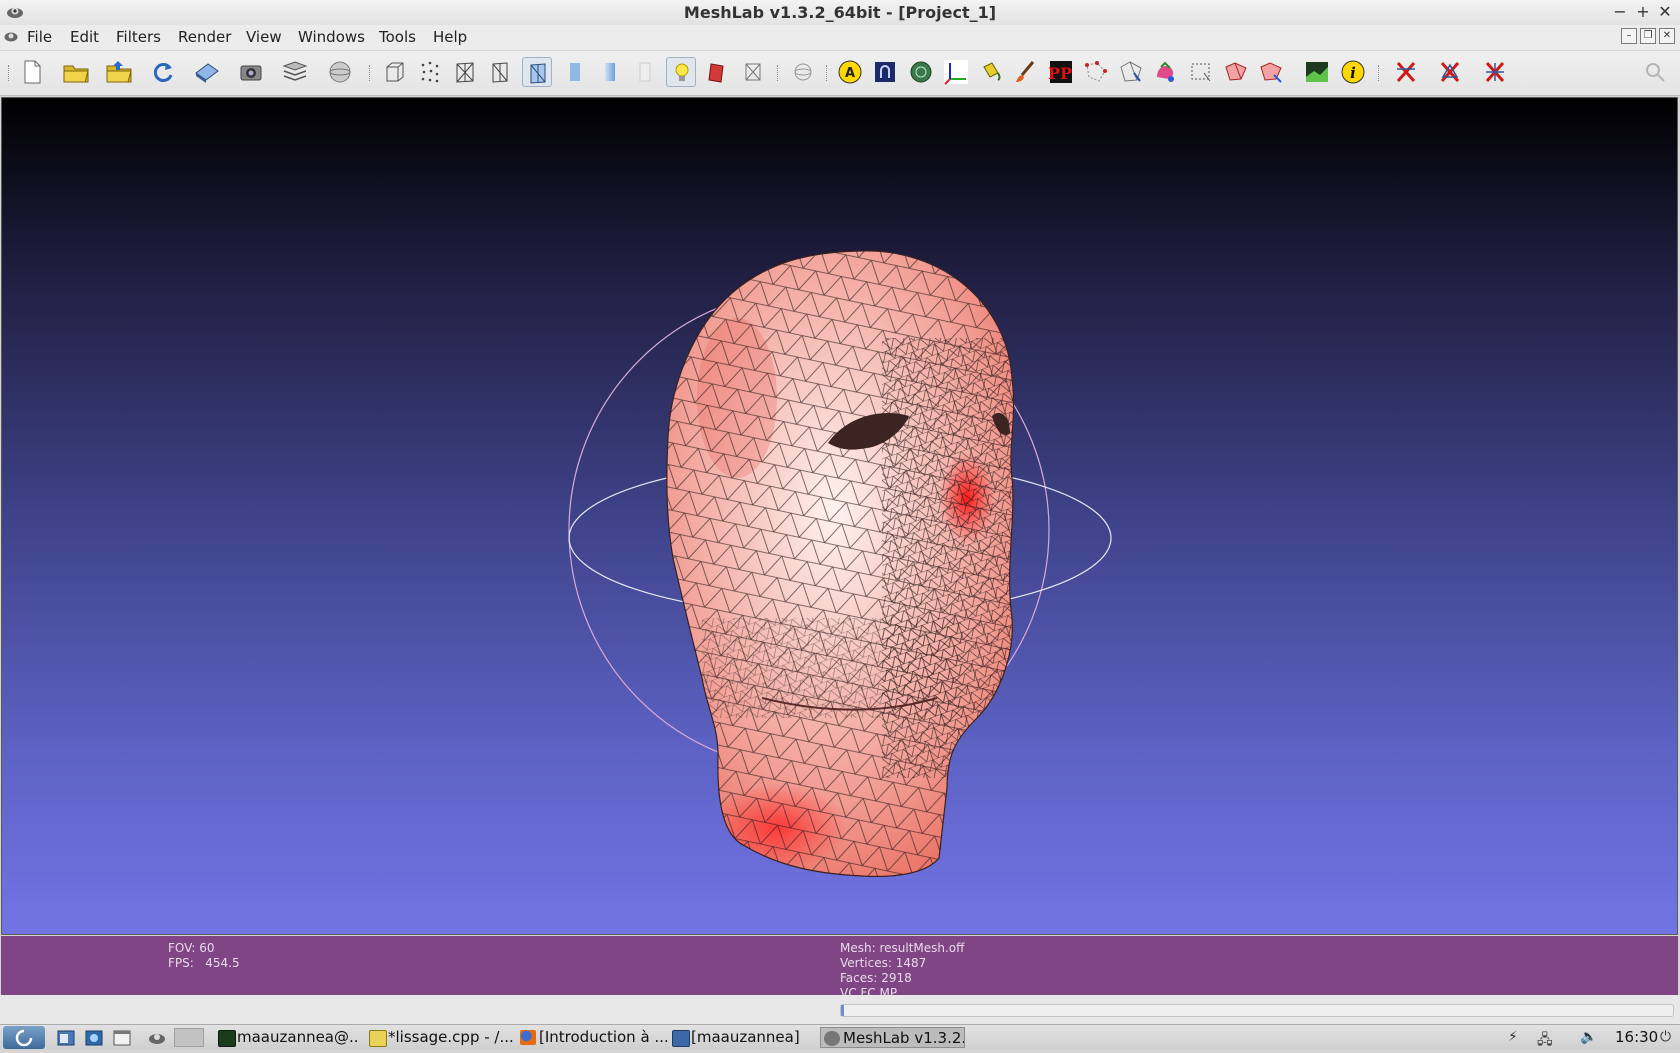 This screenshot has width=1680, height=1053. I want to click on close-button: ✕, so click(1665, 12).